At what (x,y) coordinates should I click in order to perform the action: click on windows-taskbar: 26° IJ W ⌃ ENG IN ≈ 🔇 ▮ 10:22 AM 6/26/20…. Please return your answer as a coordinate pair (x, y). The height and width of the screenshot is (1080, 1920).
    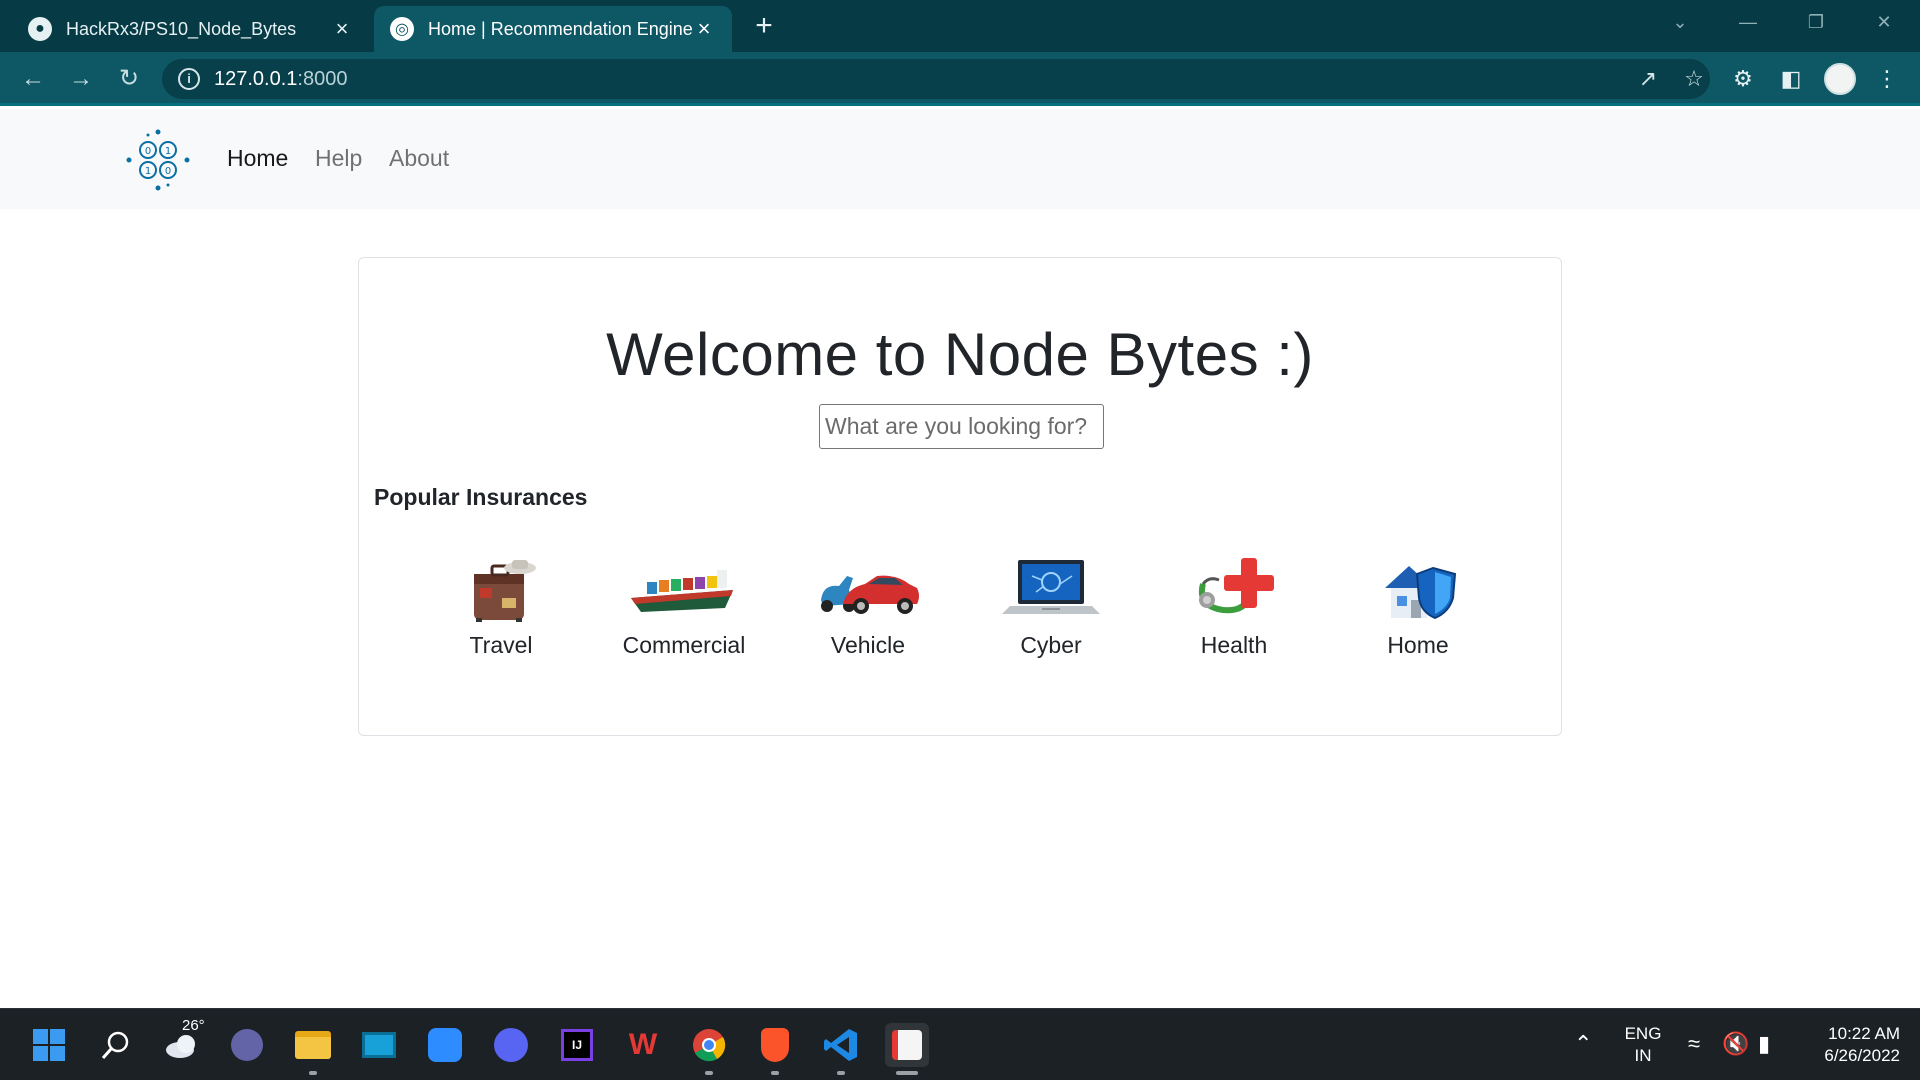
    Looking at the image, I should click on (960, 1044).